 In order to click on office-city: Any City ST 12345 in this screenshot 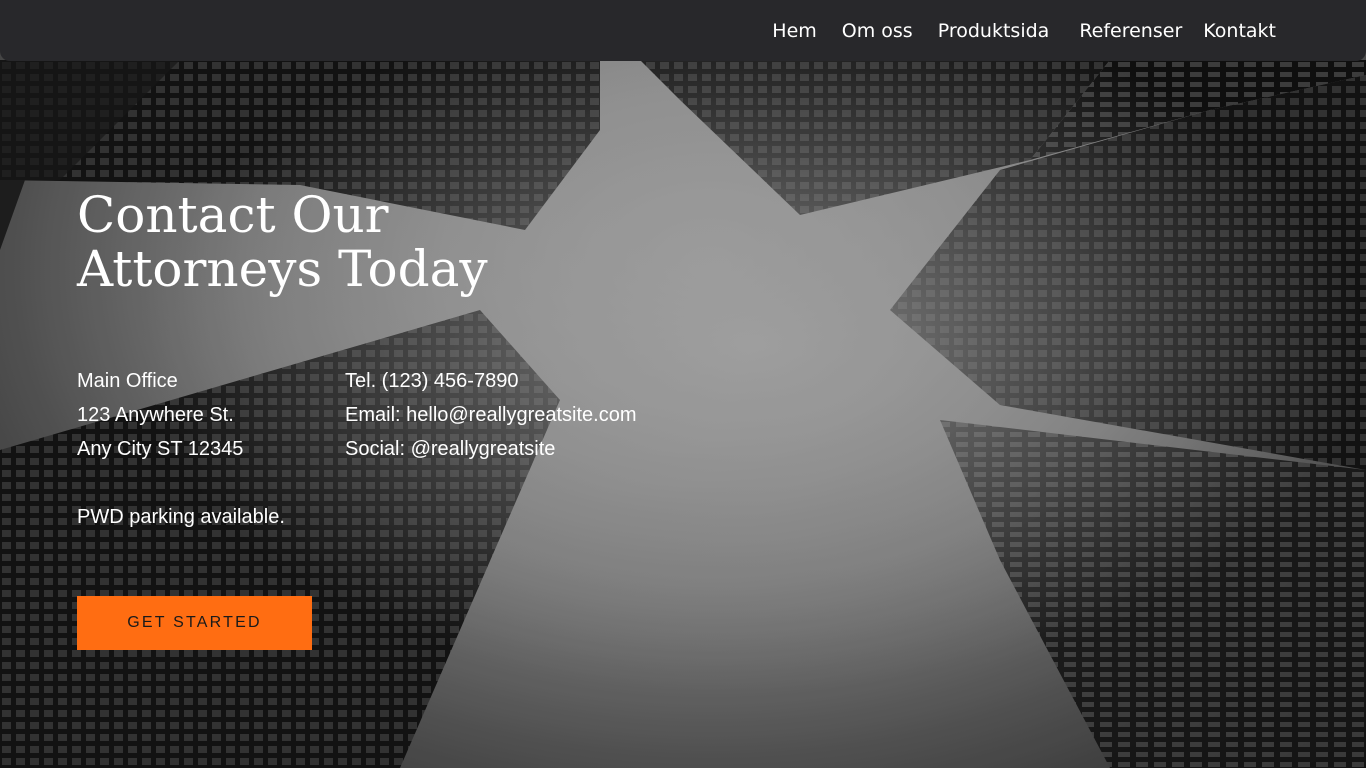, I will do `click(160, 449)`.